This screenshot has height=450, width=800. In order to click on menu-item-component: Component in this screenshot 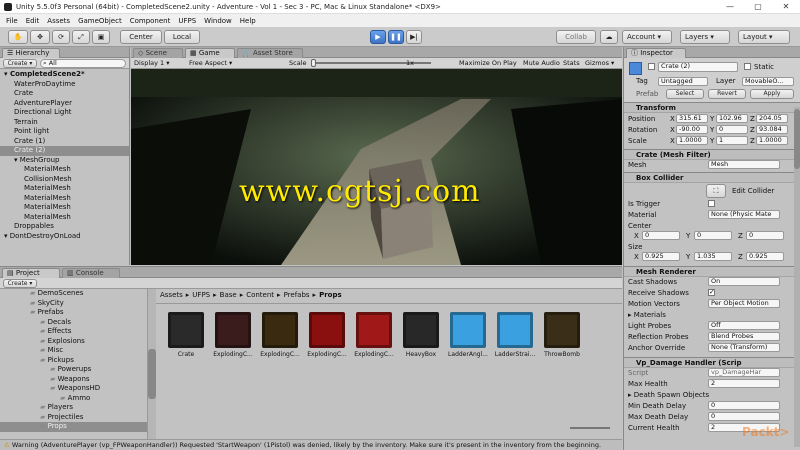, I will do `click(150, 21)`.